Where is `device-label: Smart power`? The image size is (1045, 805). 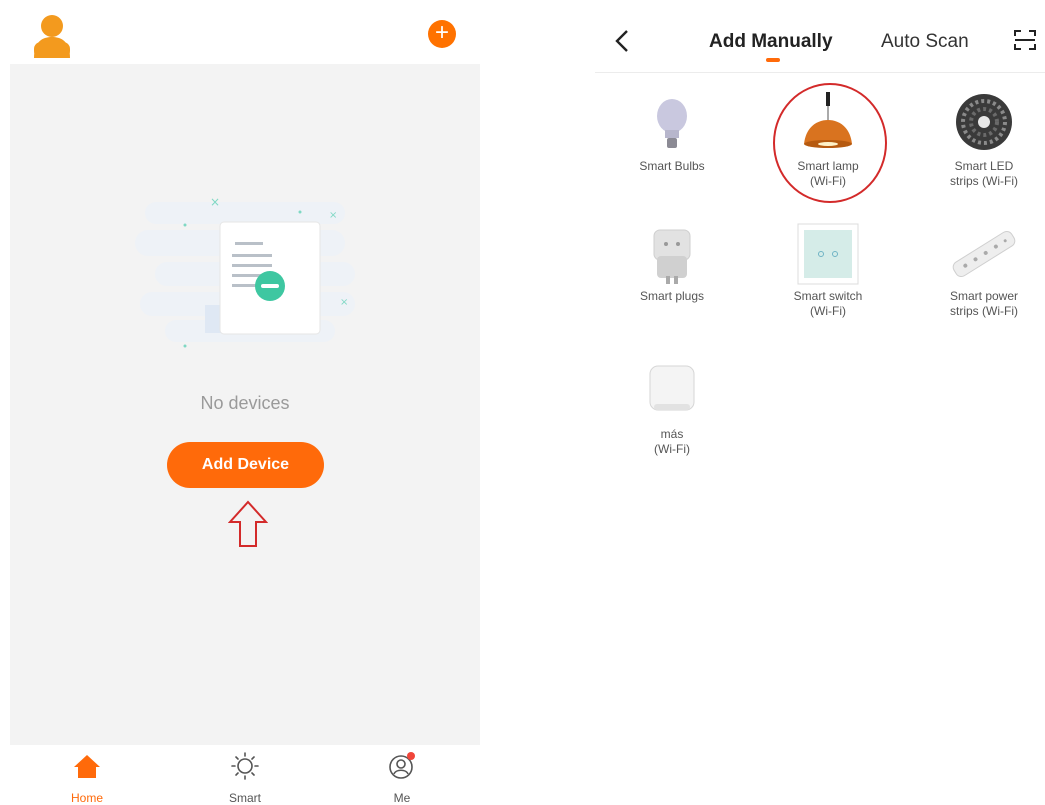 device-label: Smart power is located at coordinates (984, 296).